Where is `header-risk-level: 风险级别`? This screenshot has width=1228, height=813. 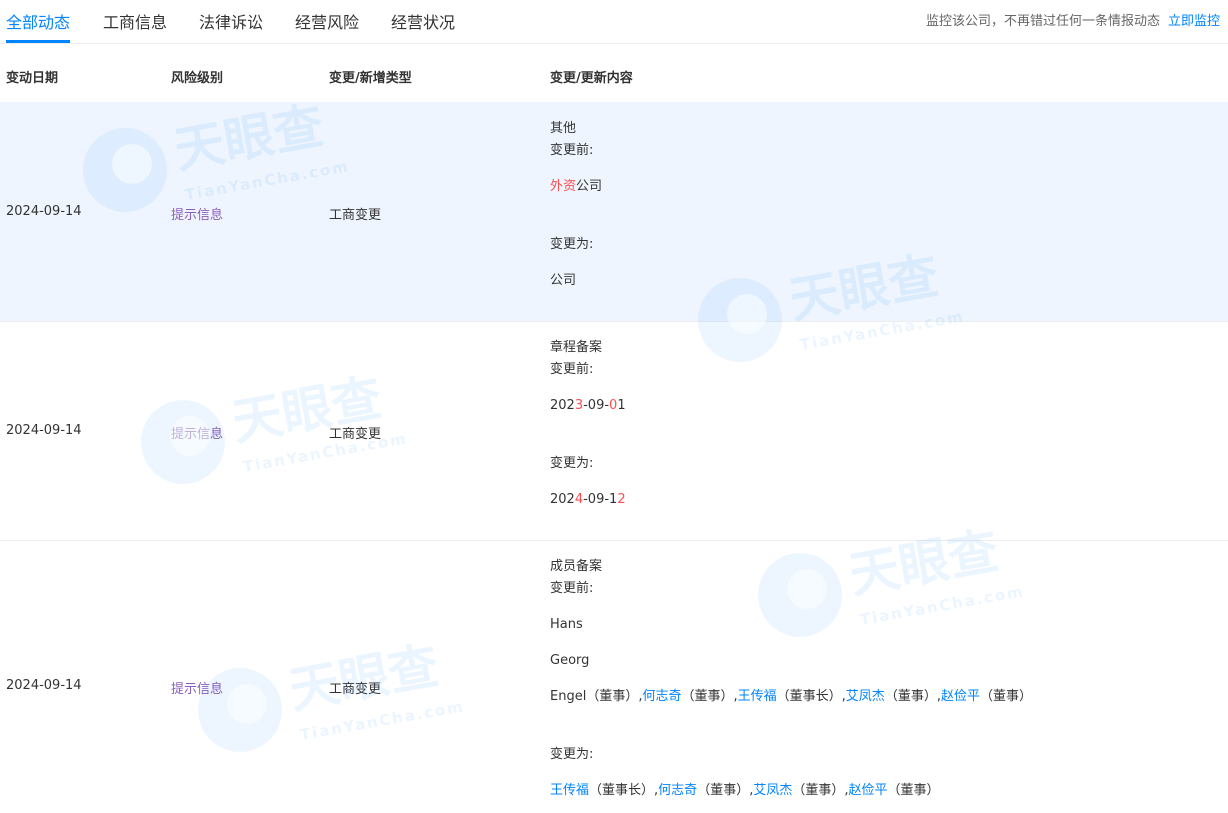 header-risk-level: 风险级别 is located at coordinates (197, 78).